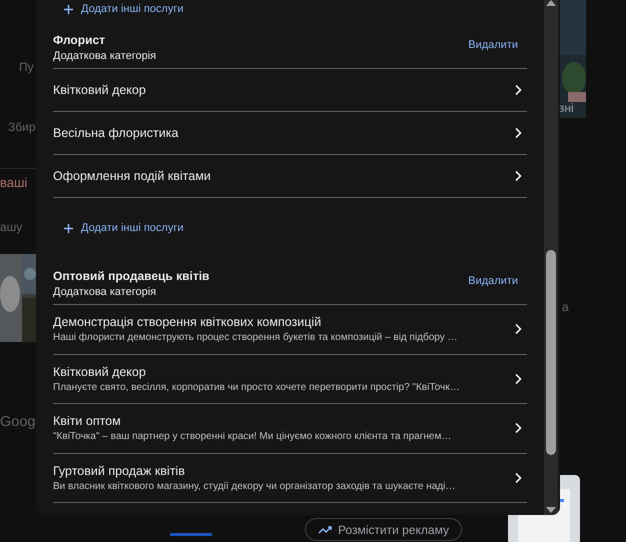 This screenshot has height=542, width=626. Describe the element at coordinates (131, 276) in the screenshot. I see `category-title: Оптовий продавець квітів` at that location.